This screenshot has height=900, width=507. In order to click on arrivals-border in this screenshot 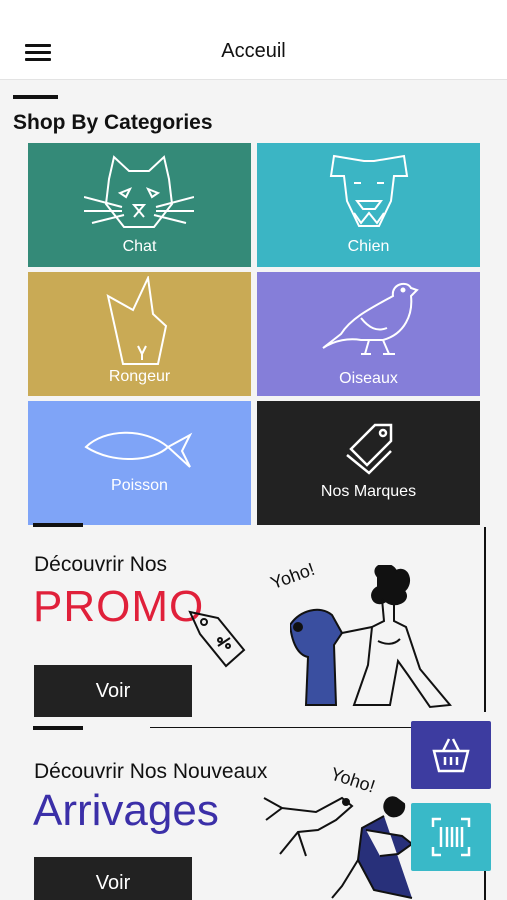, I will do `click(485, 885)`.